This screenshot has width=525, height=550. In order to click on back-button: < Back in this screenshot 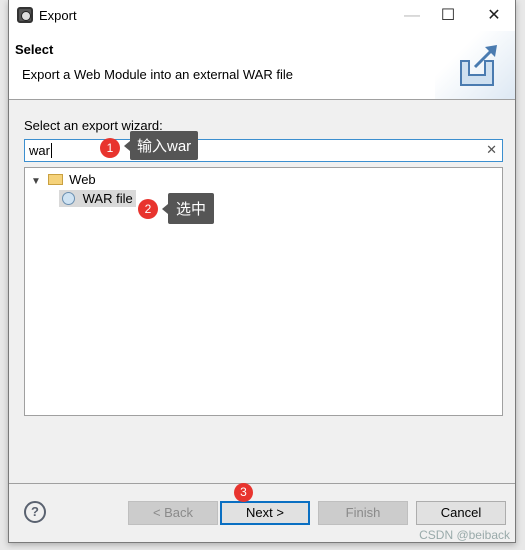, I will do `click(173, 513)`.